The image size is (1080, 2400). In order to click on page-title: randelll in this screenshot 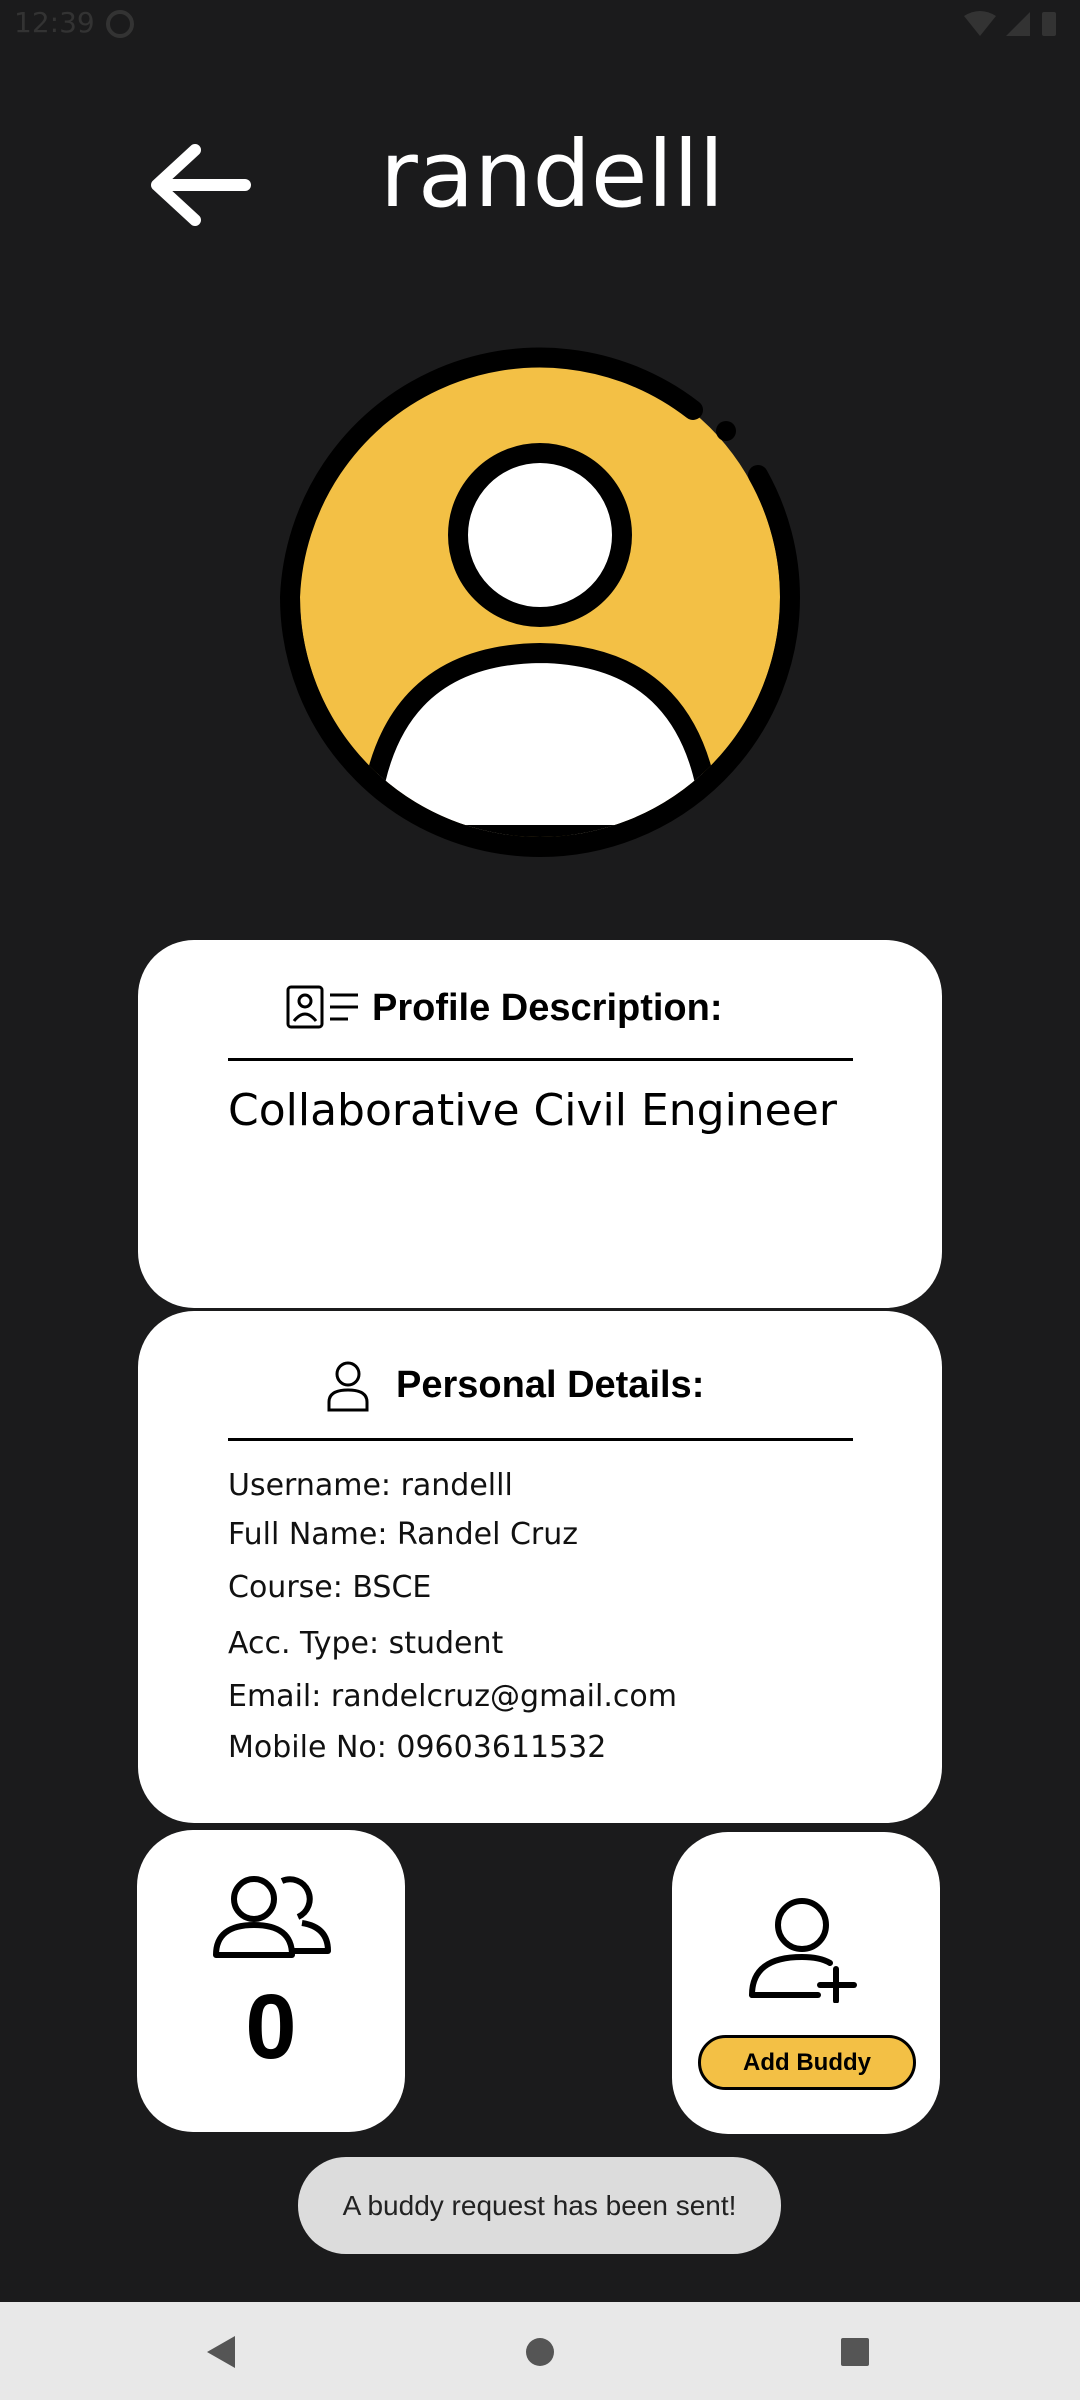, I will do `click(552, 174)`.